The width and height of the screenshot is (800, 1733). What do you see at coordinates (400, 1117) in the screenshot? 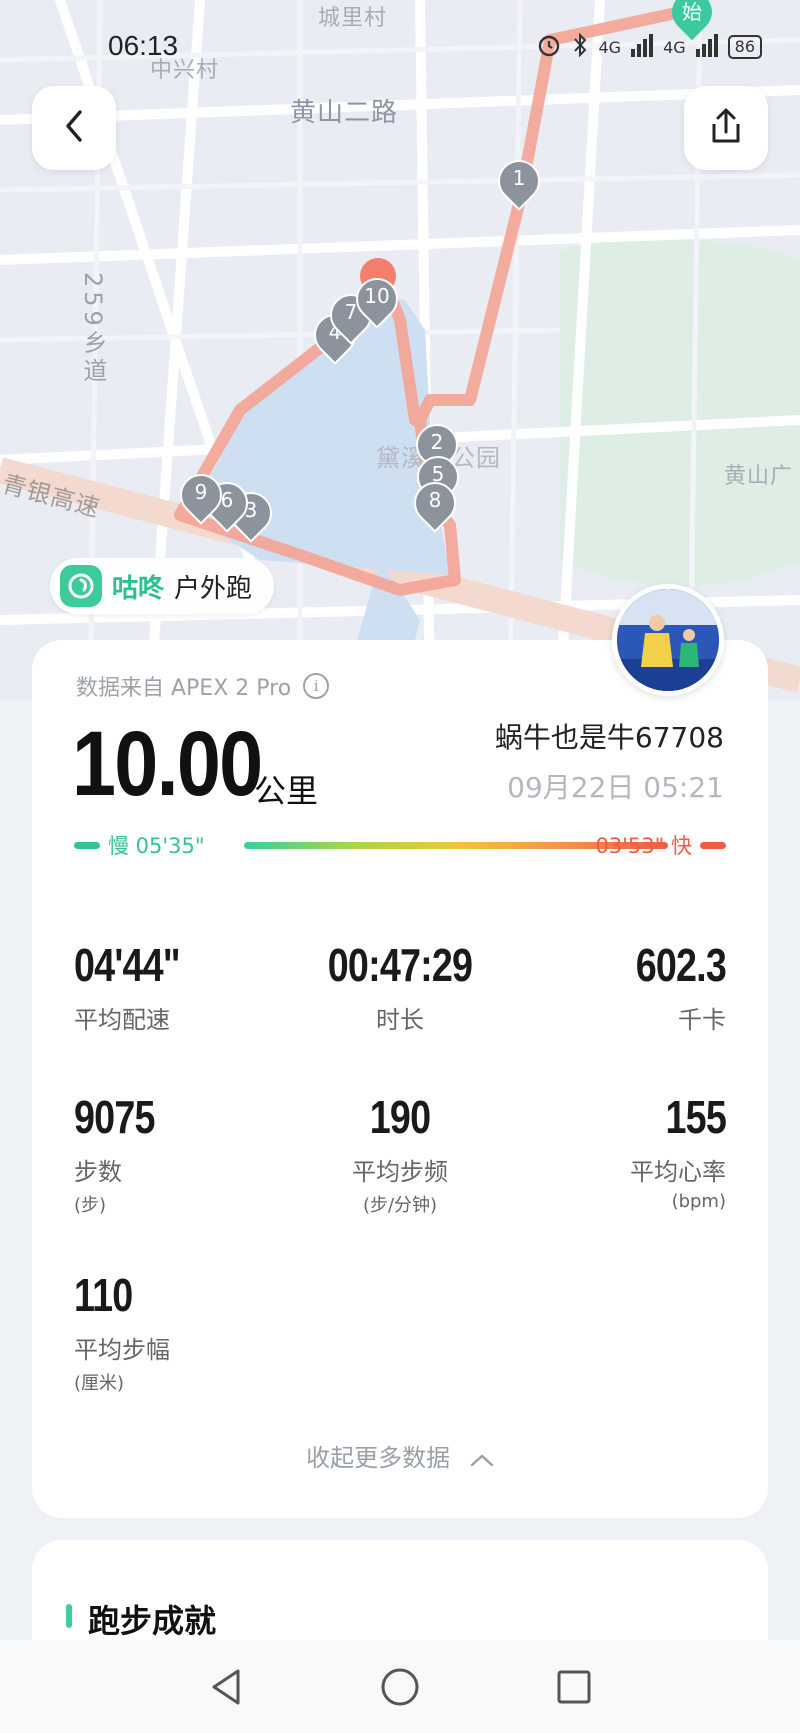
I see `stat-value: 190` at bounding box center [400, 1117].